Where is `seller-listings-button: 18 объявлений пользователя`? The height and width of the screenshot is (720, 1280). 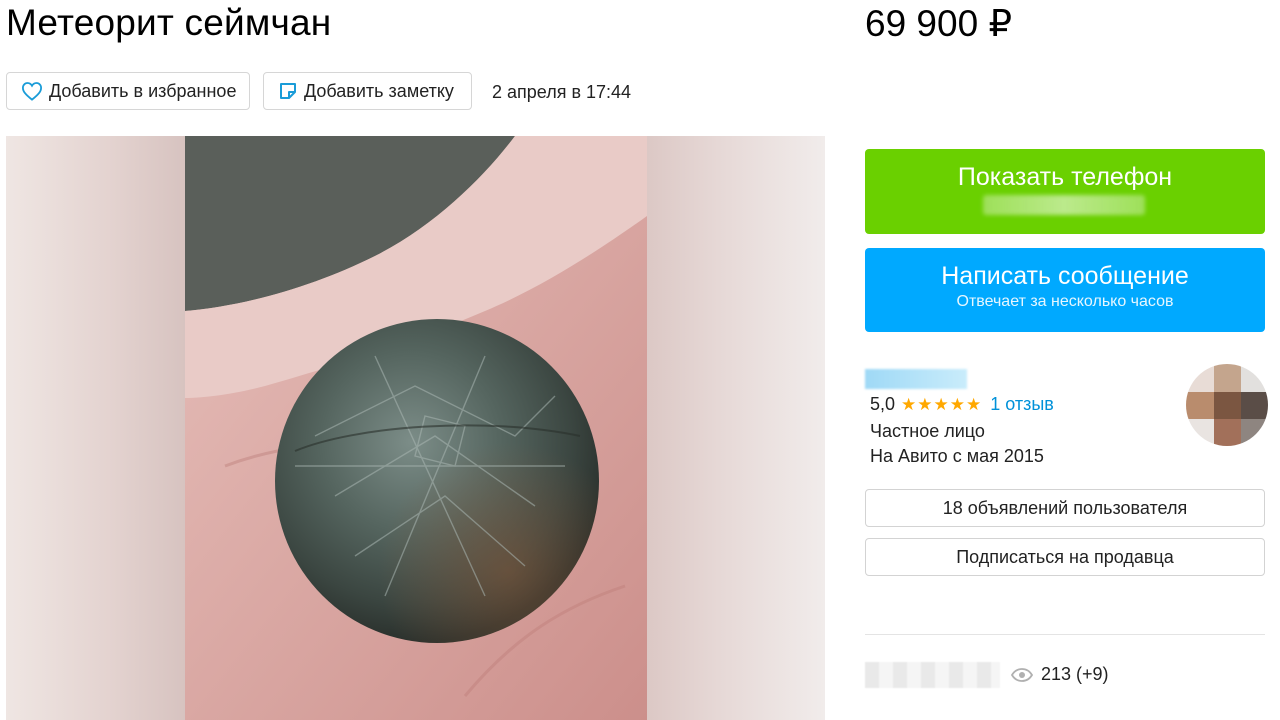 seller-listings-button: 18 объявлений пользователя is located at coordinates (1065, 508).